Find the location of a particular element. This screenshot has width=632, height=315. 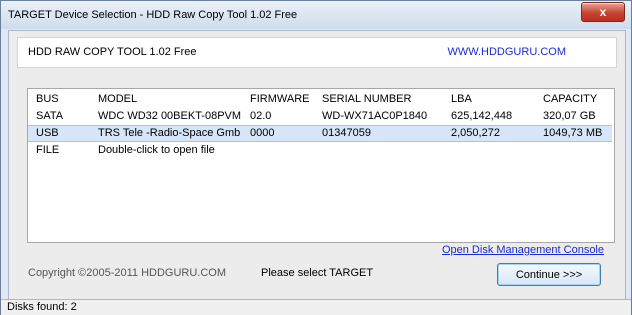

cell-bus: USB is located at coordinates (47, 133).